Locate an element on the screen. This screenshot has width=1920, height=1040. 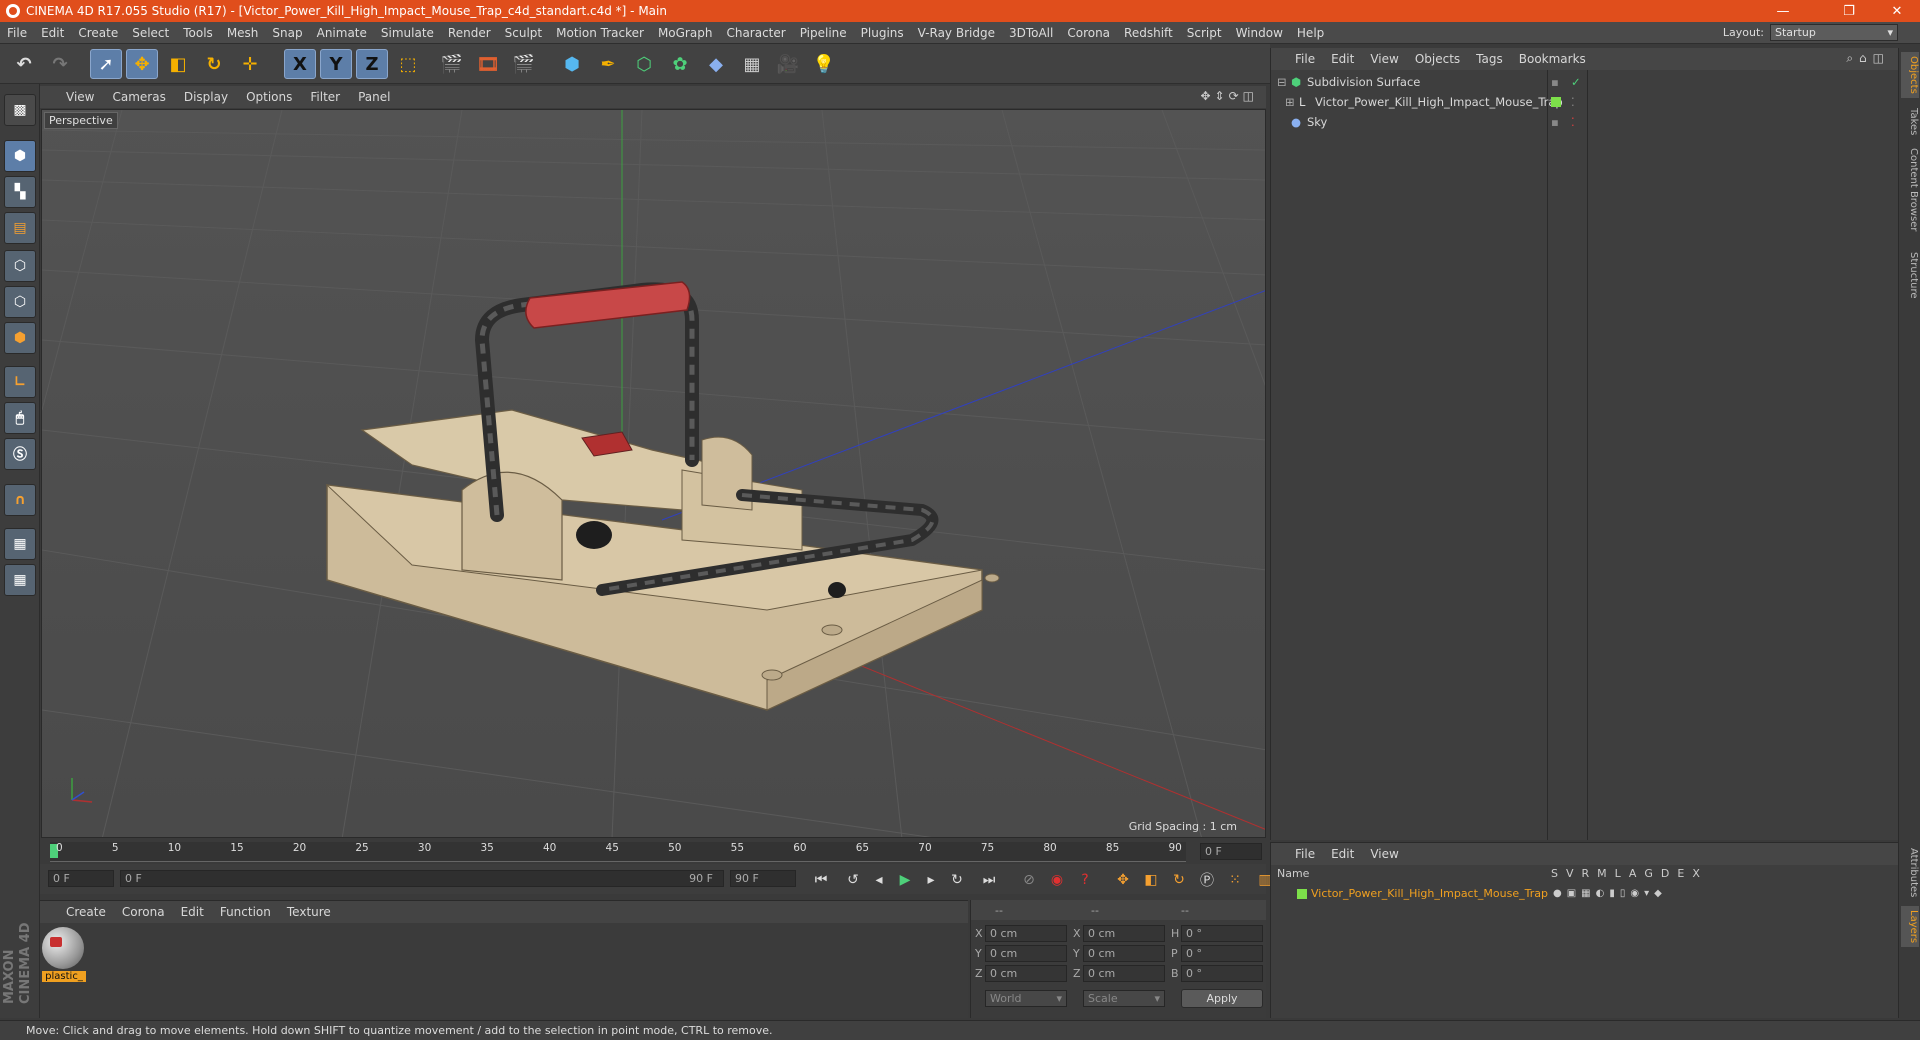
key-parameter-button: Ⓟ is located at coordinates (1207, 880).